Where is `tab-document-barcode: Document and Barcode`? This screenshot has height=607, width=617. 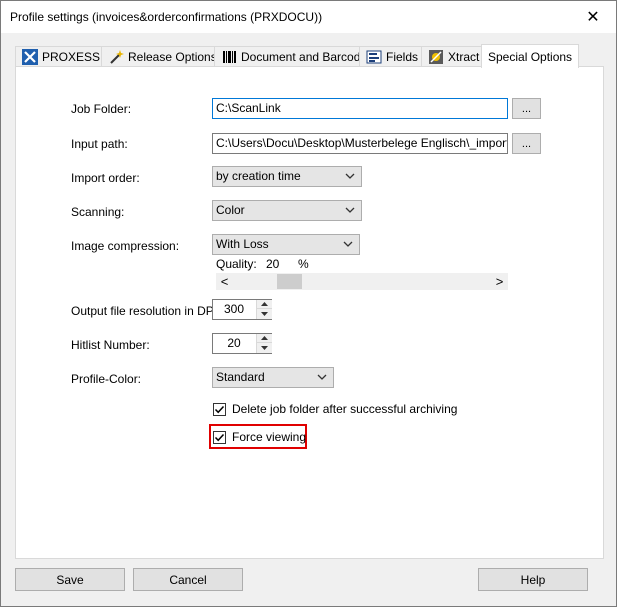
tab-document-barcode: Document and Barcode is located at coordinates (294, 56).